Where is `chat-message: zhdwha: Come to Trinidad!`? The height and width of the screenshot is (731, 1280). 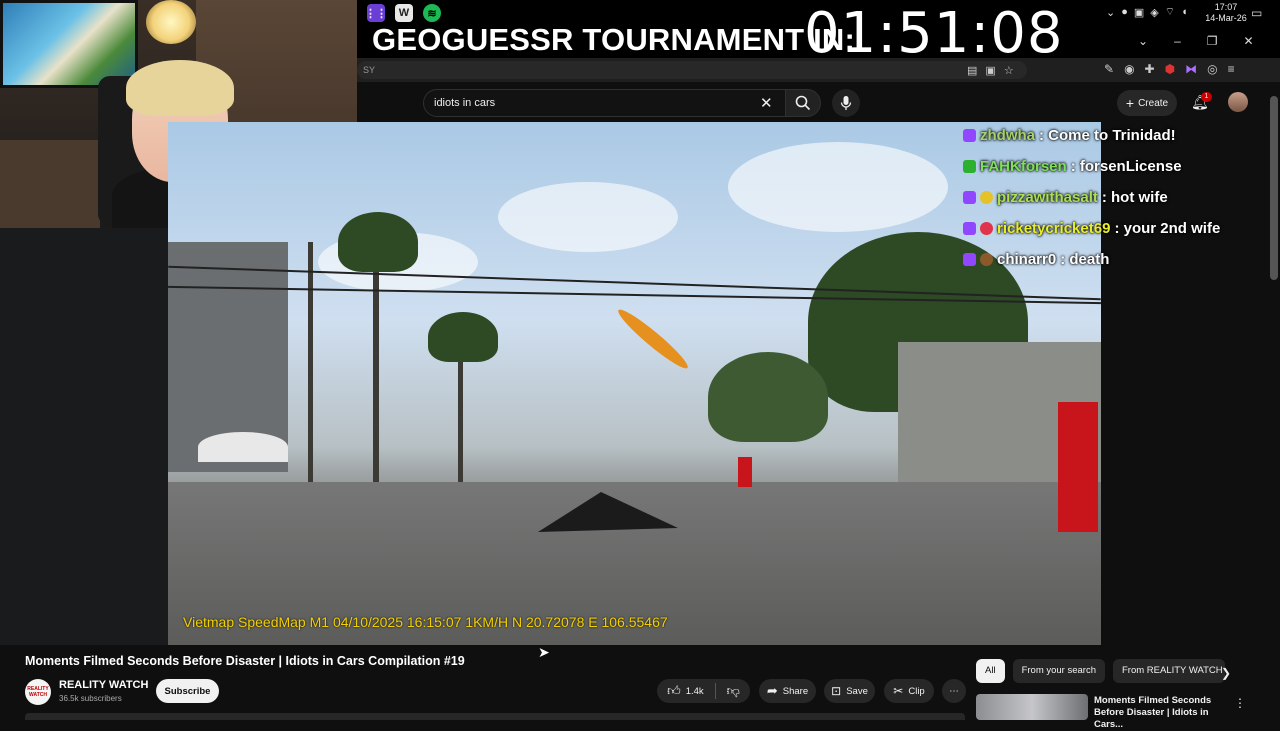
chat-message: zhdwha: Come to Trinidad! is located at coordinates (1113, 135).